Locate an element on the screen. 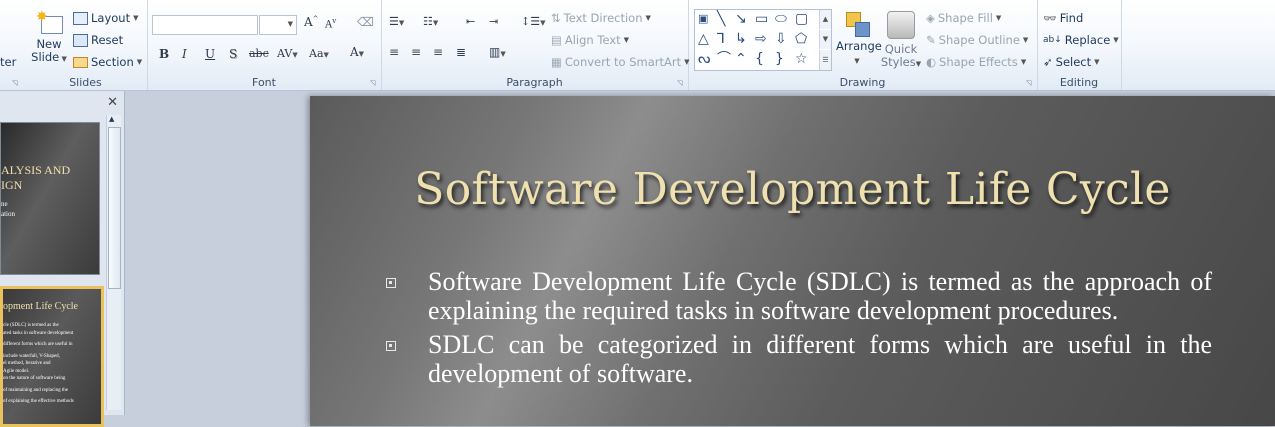 The height and width of the screenshot is (427, 1275). line-shape-icon: ╲ is located at coordinates (721, 19).